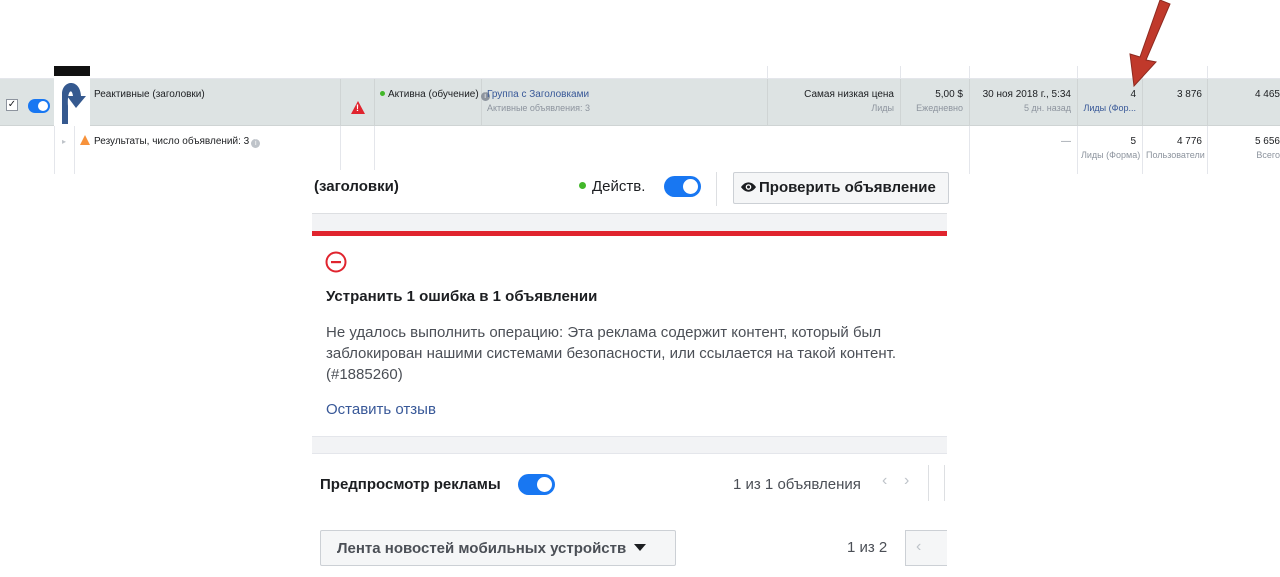 The height and width of the screenshot is (577, 1280). What do you see at coordinates (356, 186) in the screenshot?
I see `panel-title: (заголовки)` at bounding box center [356, 186].